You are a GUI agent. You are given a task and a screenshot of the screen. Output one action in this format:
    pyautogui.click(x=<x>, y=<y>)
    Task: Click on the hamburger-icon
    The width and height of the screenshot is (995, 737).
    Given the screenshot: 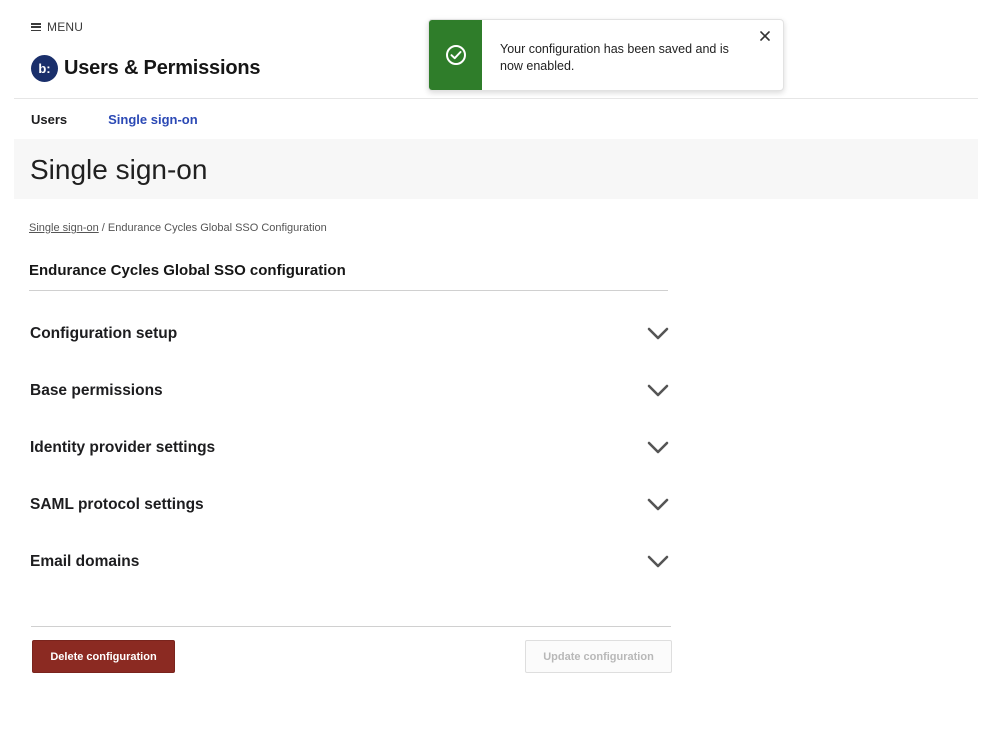 What is the action you would take?
    pyautogui.click(x=36, y=27)
    